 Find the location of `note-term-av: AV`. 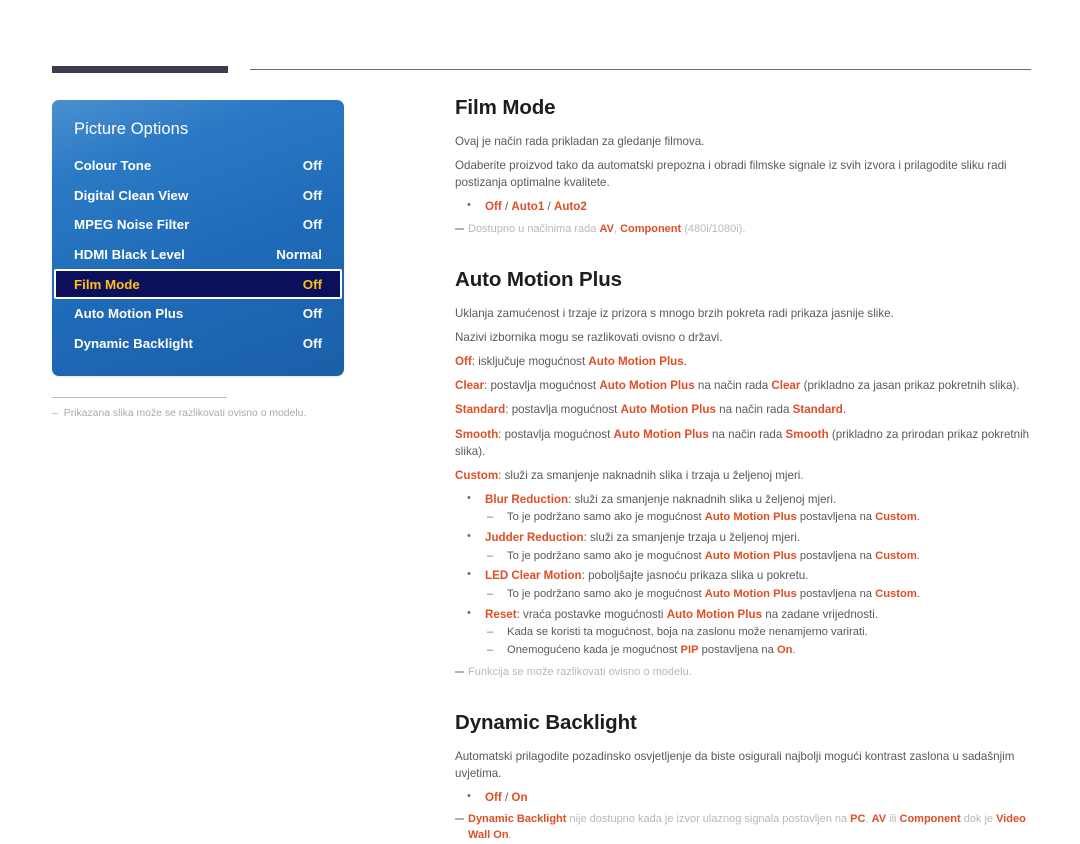

note-term-av: AV is located at coordinates (606, 228).